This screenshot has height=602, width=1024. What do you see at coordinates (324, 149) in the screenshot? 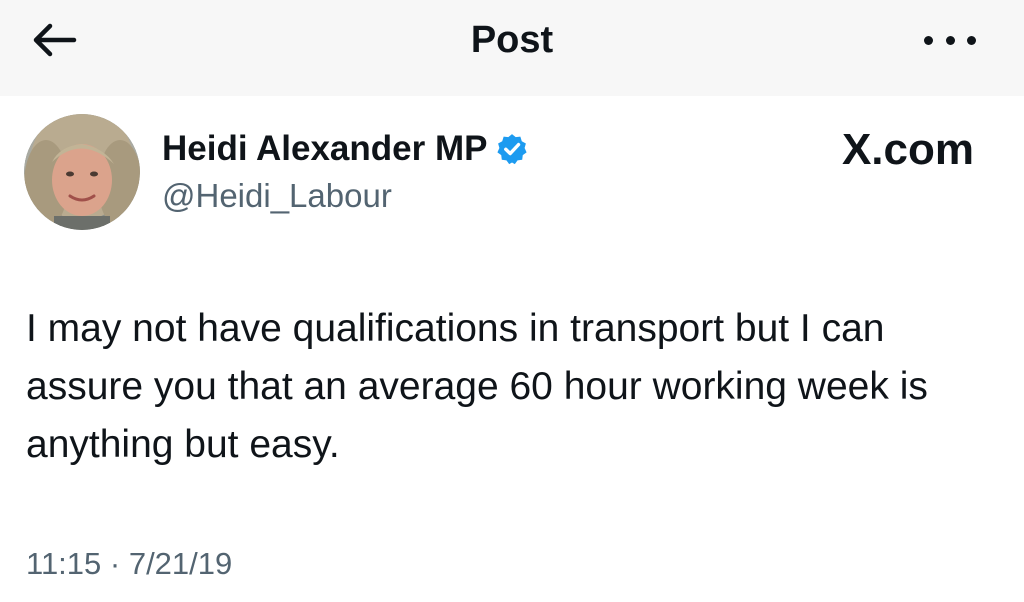
I see `author-display-name: Heidi Alexander MP` at bounding box center [324, 149].